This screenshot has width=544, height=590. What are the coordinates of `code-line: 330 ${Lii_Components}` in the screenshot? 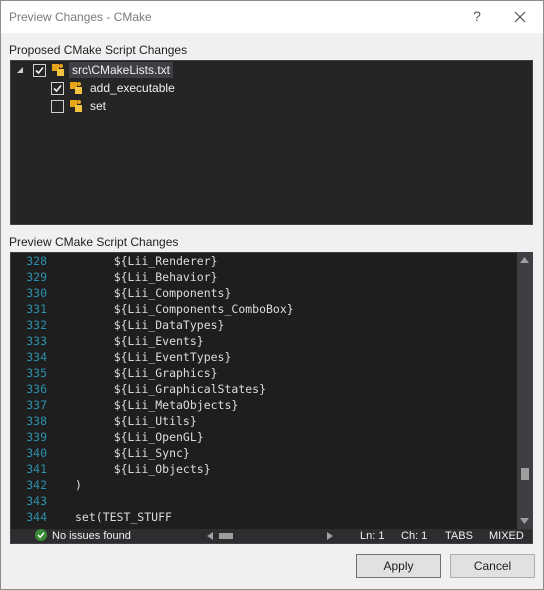 It's located at (129, 293).